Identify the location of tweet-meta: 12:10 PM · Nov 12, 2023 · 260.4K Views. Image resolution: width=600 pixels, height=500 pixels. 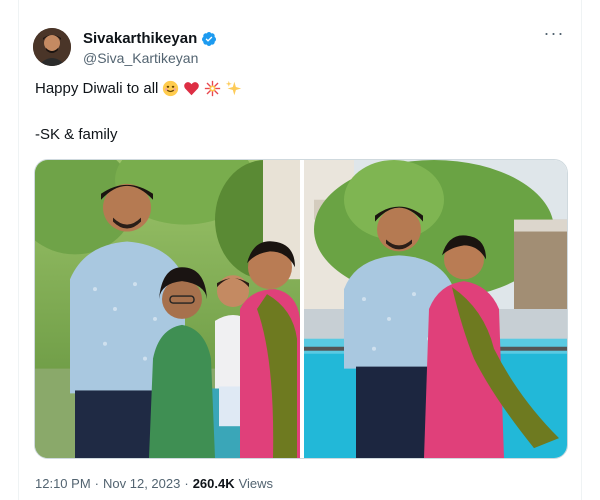
(154, 483).